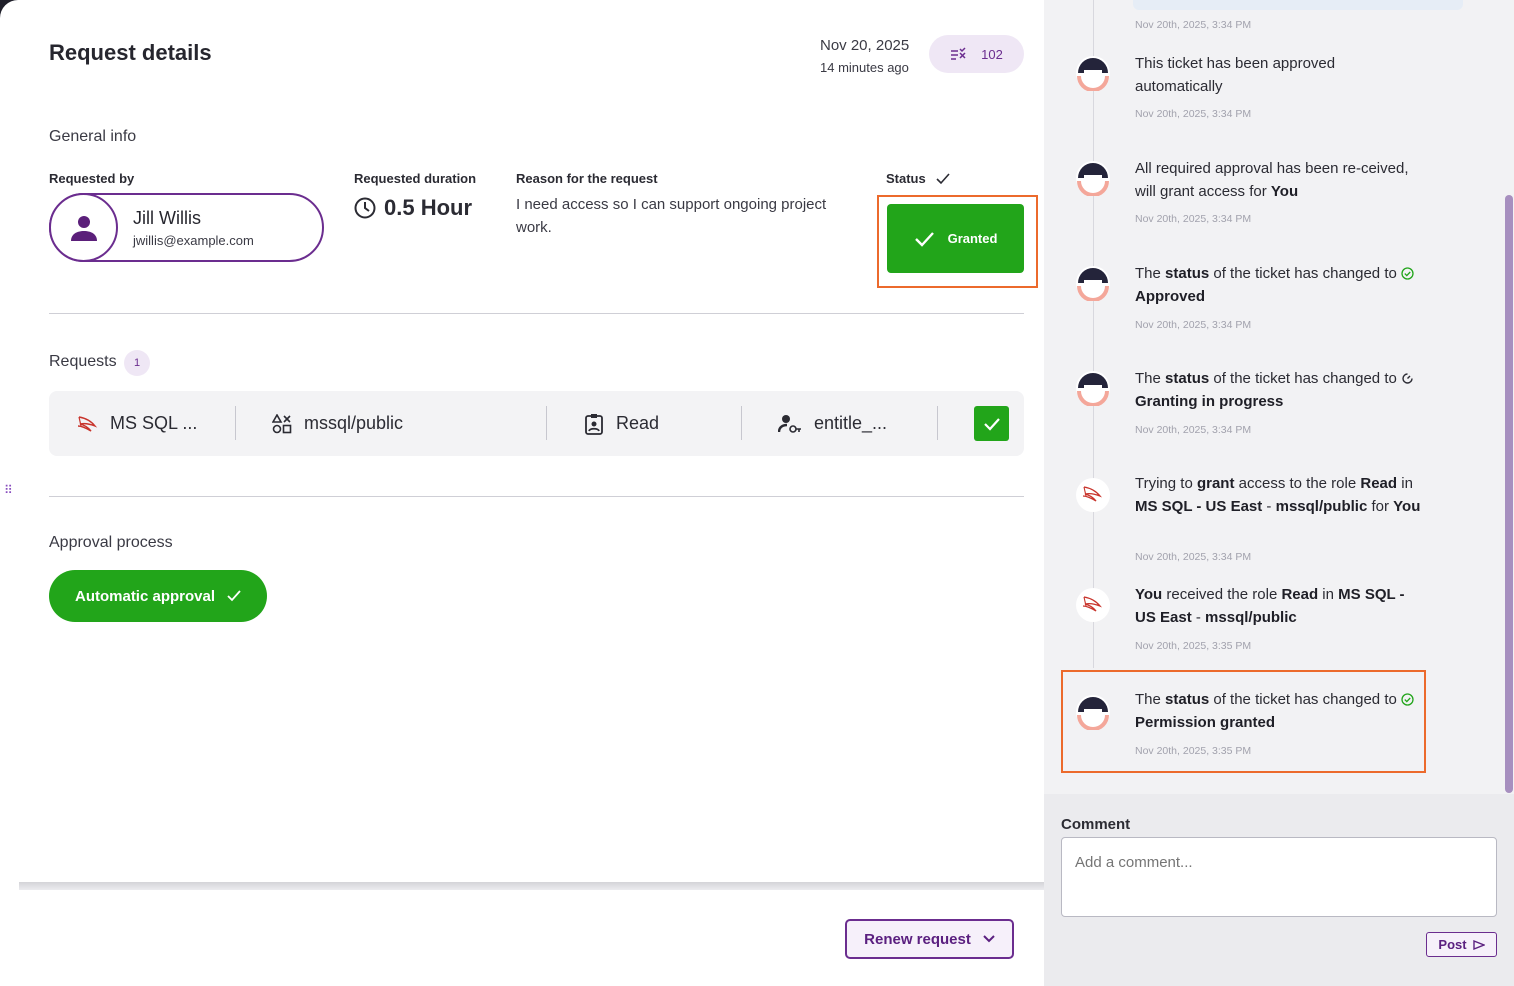  I want to click on status-label: Status, so click(918, 178).